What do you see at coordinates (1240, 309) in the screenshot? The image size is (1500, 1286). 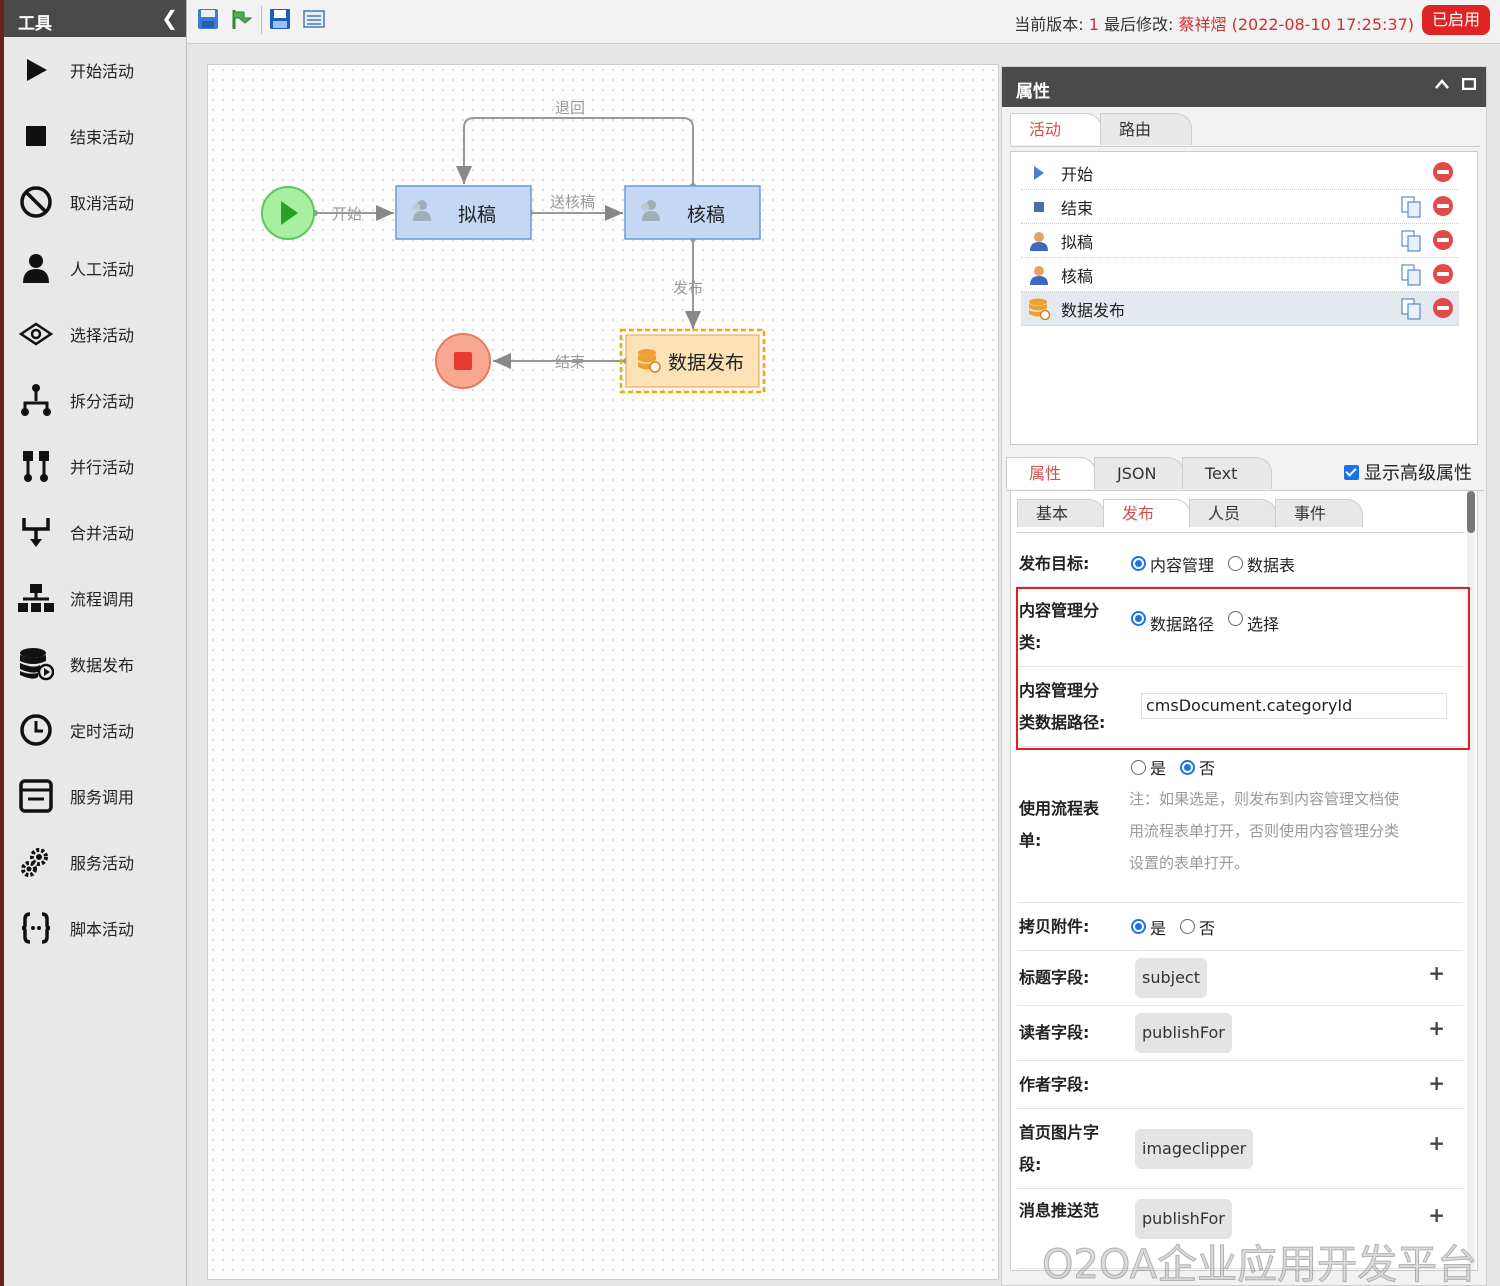 I see `activity-row-data-publish: 数据发布` at bounding box center [1240, 309].